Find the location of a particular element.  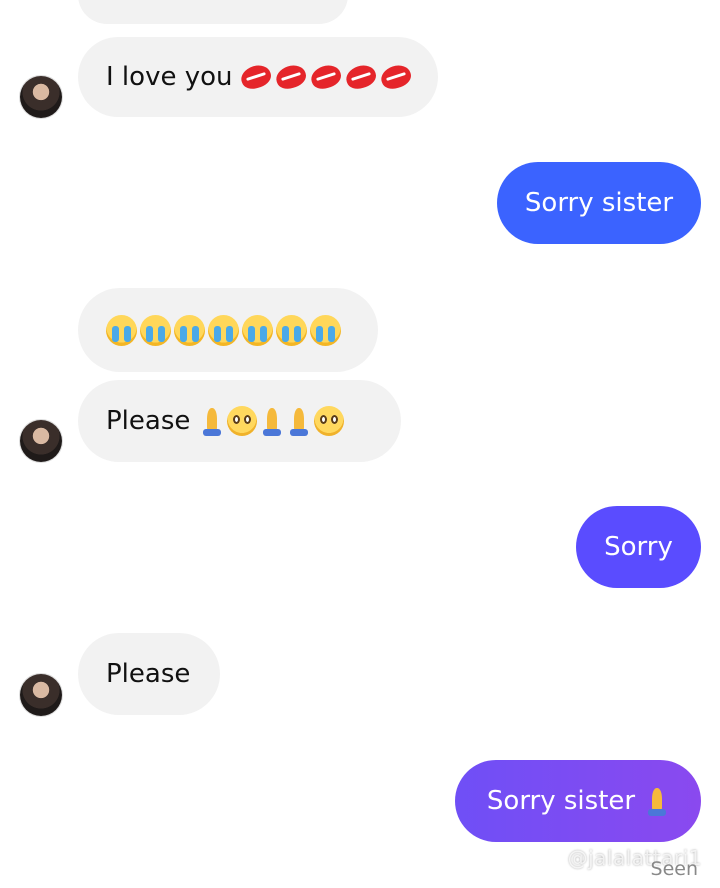

crying-emoji-group is located at coordinates (223, 330).